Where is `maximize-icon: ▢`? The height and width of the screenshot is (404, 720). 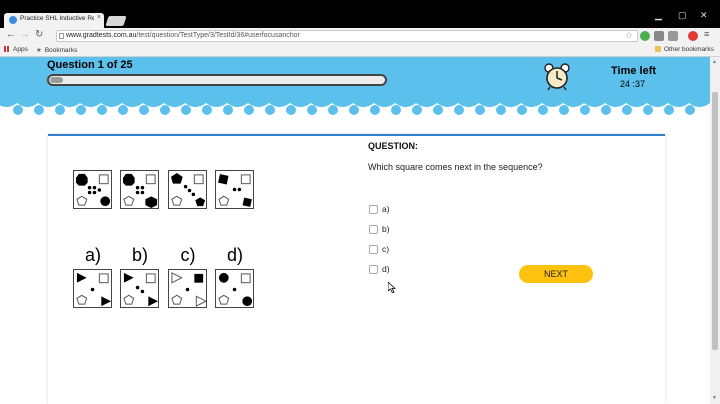 maximize-icon: ▢ is located at coordinates (682, 15).